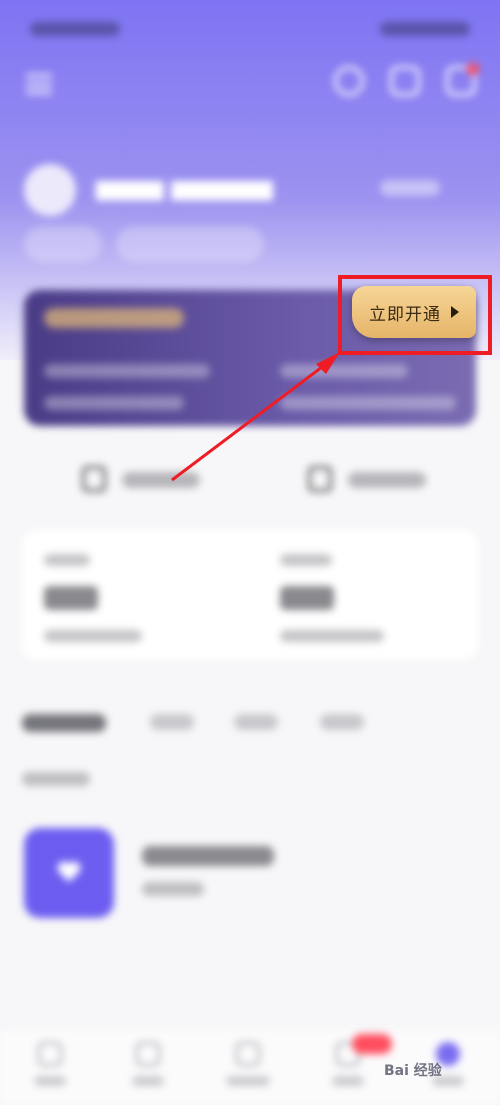 The image size is (500, 1105). I want to click on stats-panel, so click(250, 595).